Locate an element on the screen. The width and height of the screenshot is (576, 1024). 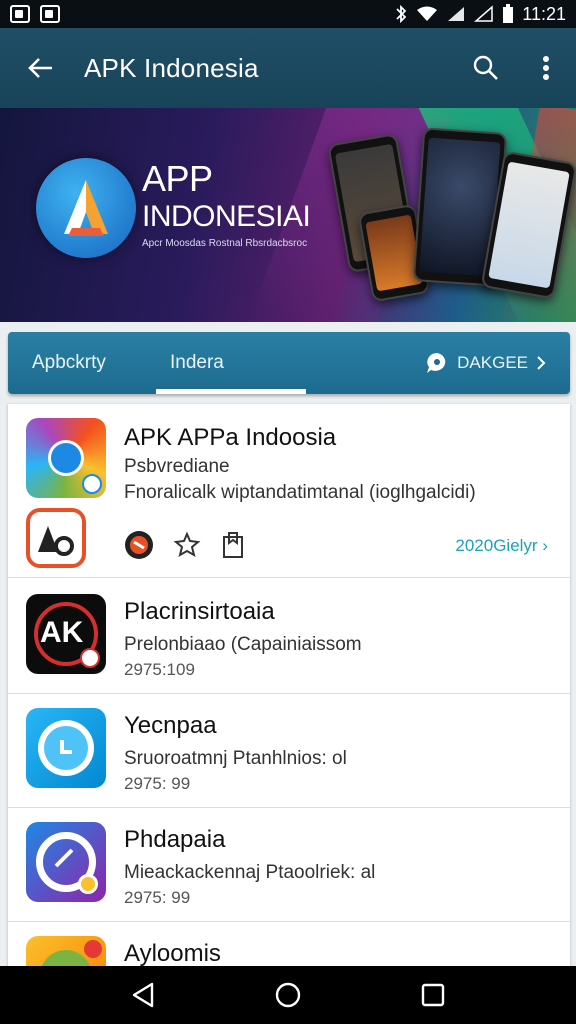
signal-alt-icon is located at coordinates (484, 13).